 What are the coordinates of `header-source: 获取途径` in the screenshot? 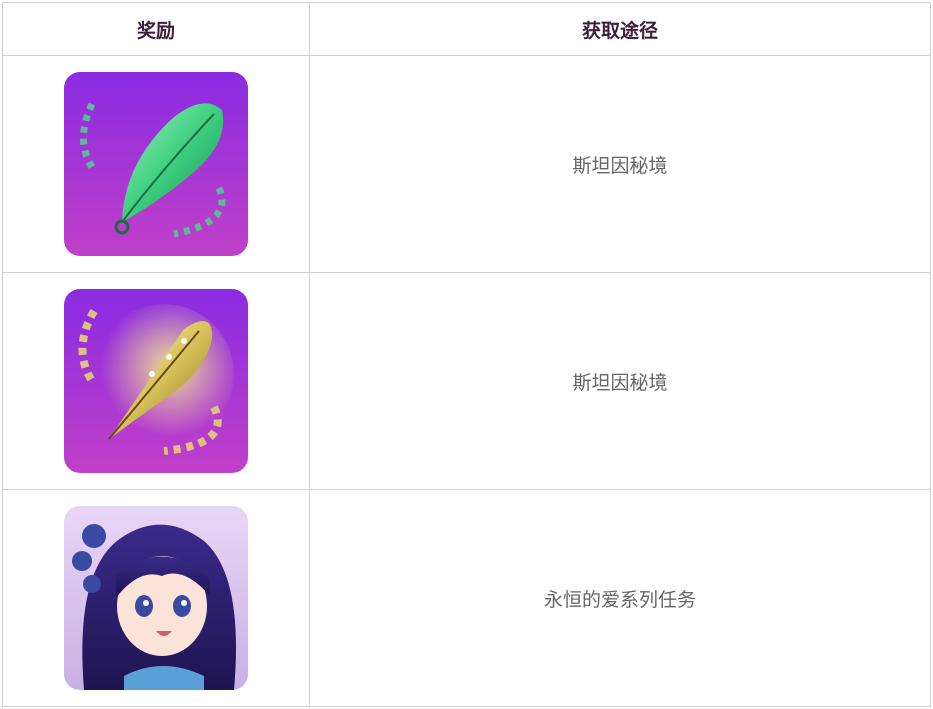 It's located at (620, 29).